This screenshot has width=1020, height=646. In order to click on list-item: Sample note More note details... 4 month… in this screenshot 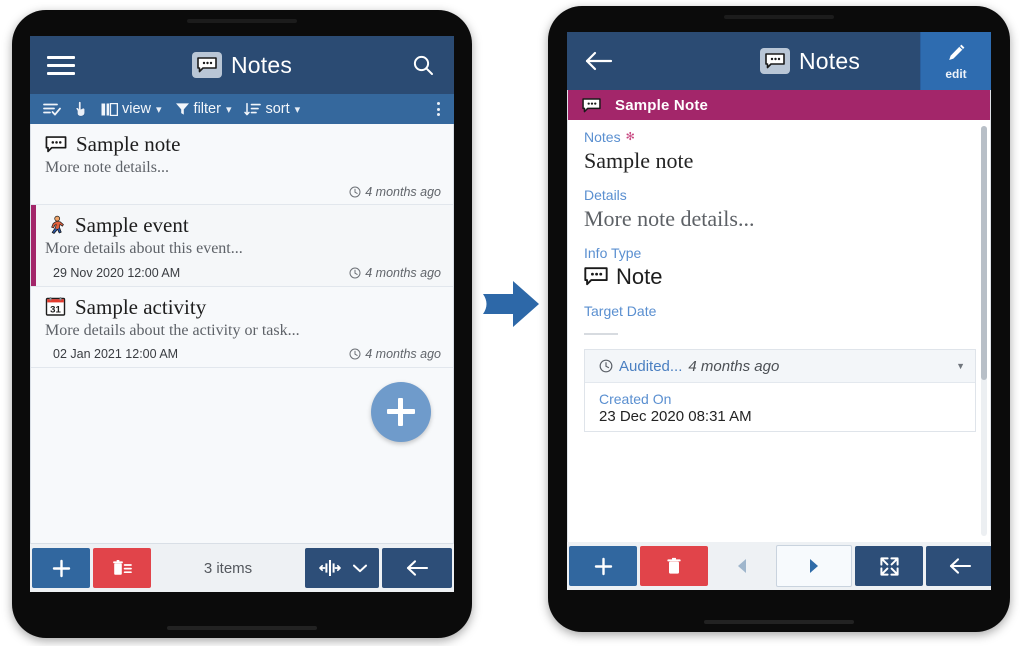, I will do `click(242, 165)`.